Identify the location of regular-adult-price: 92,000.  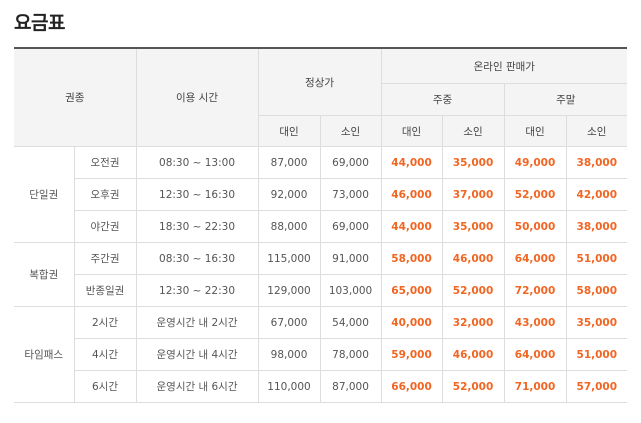
(289, 194).